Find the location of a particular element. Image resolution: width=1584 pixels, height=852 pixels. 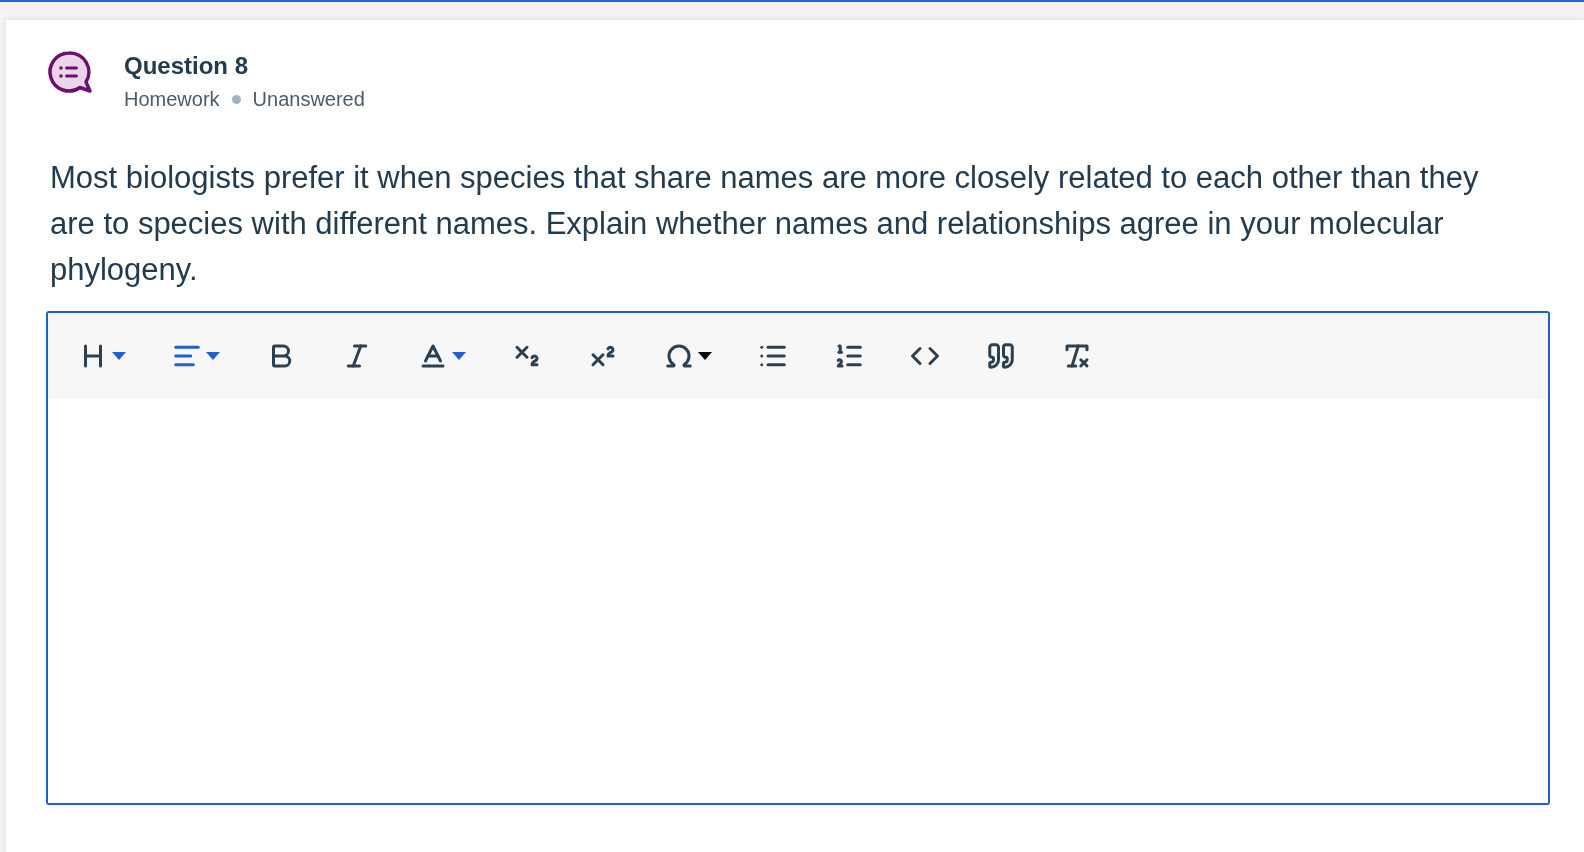

question-title: Question 8 is located at coordinates (187, 66).